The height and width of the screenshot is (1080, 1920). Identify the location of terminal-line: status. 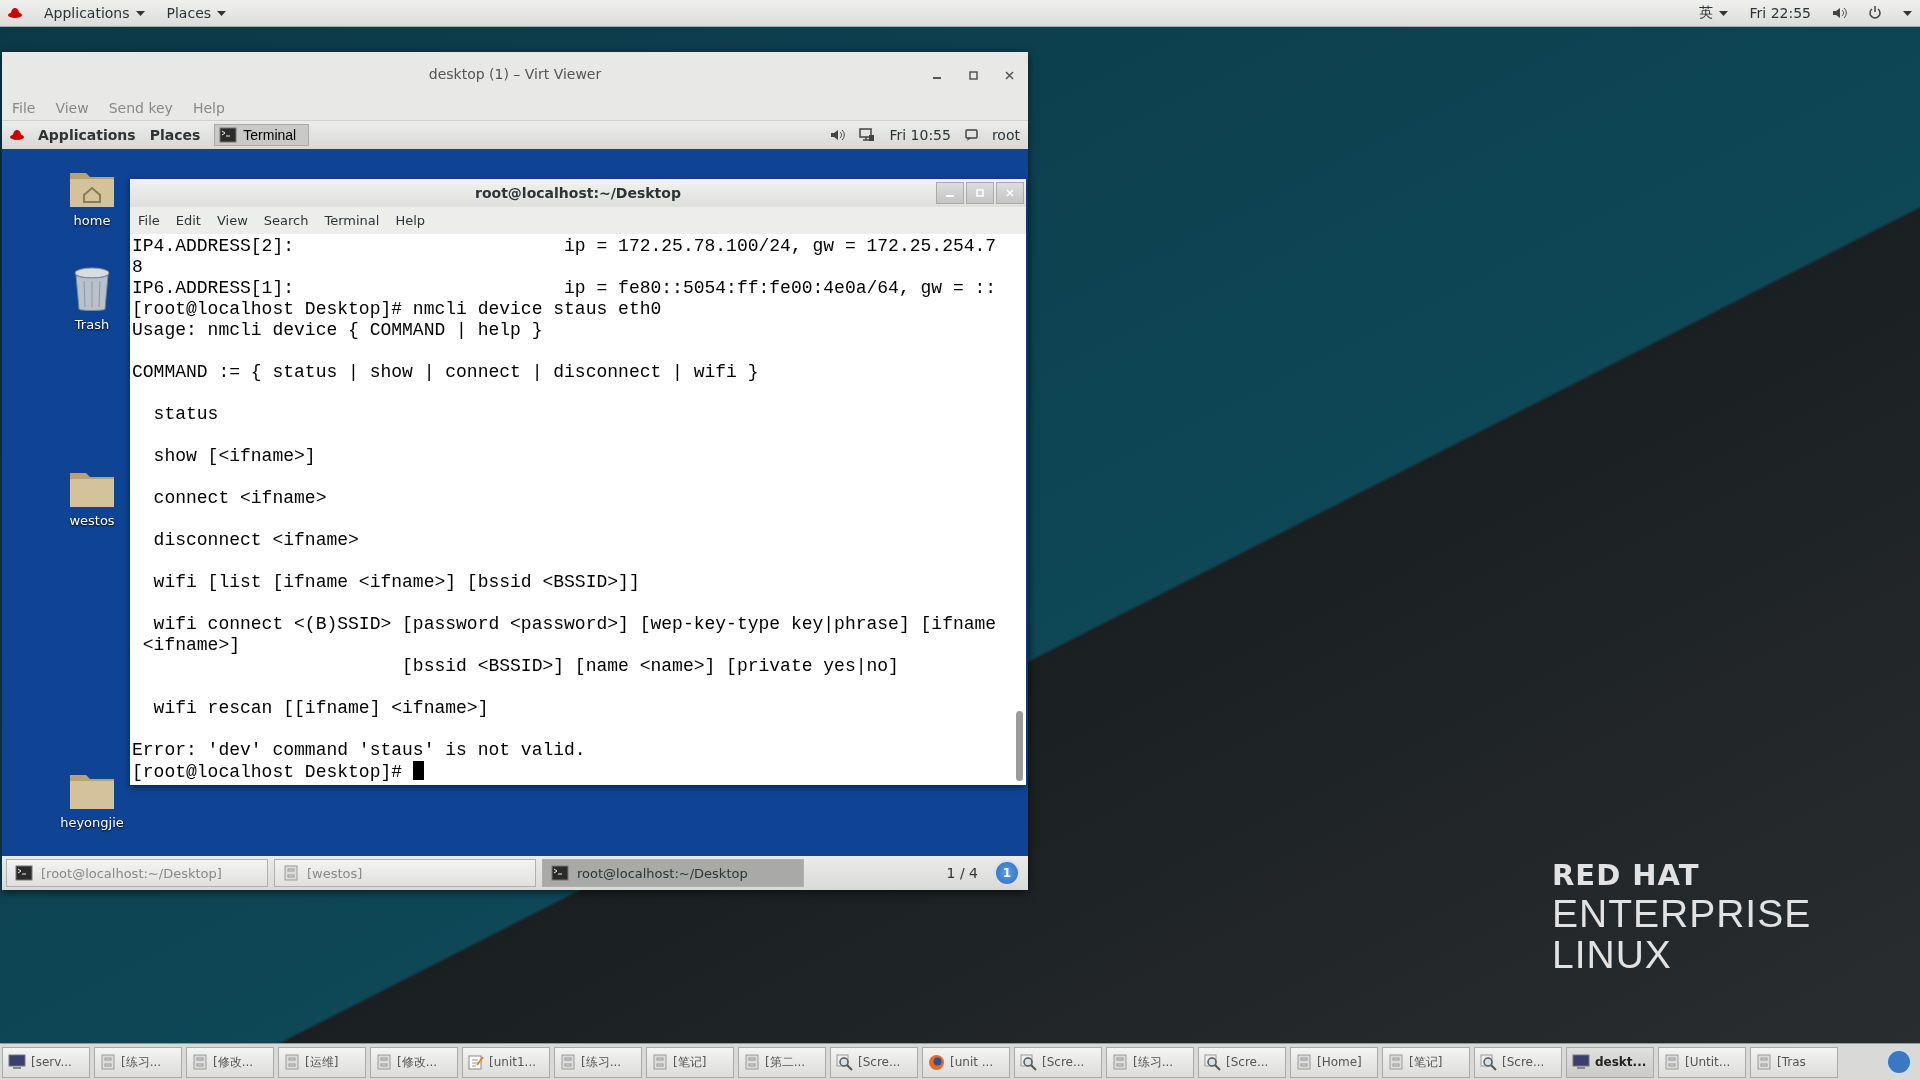
(186, 414).